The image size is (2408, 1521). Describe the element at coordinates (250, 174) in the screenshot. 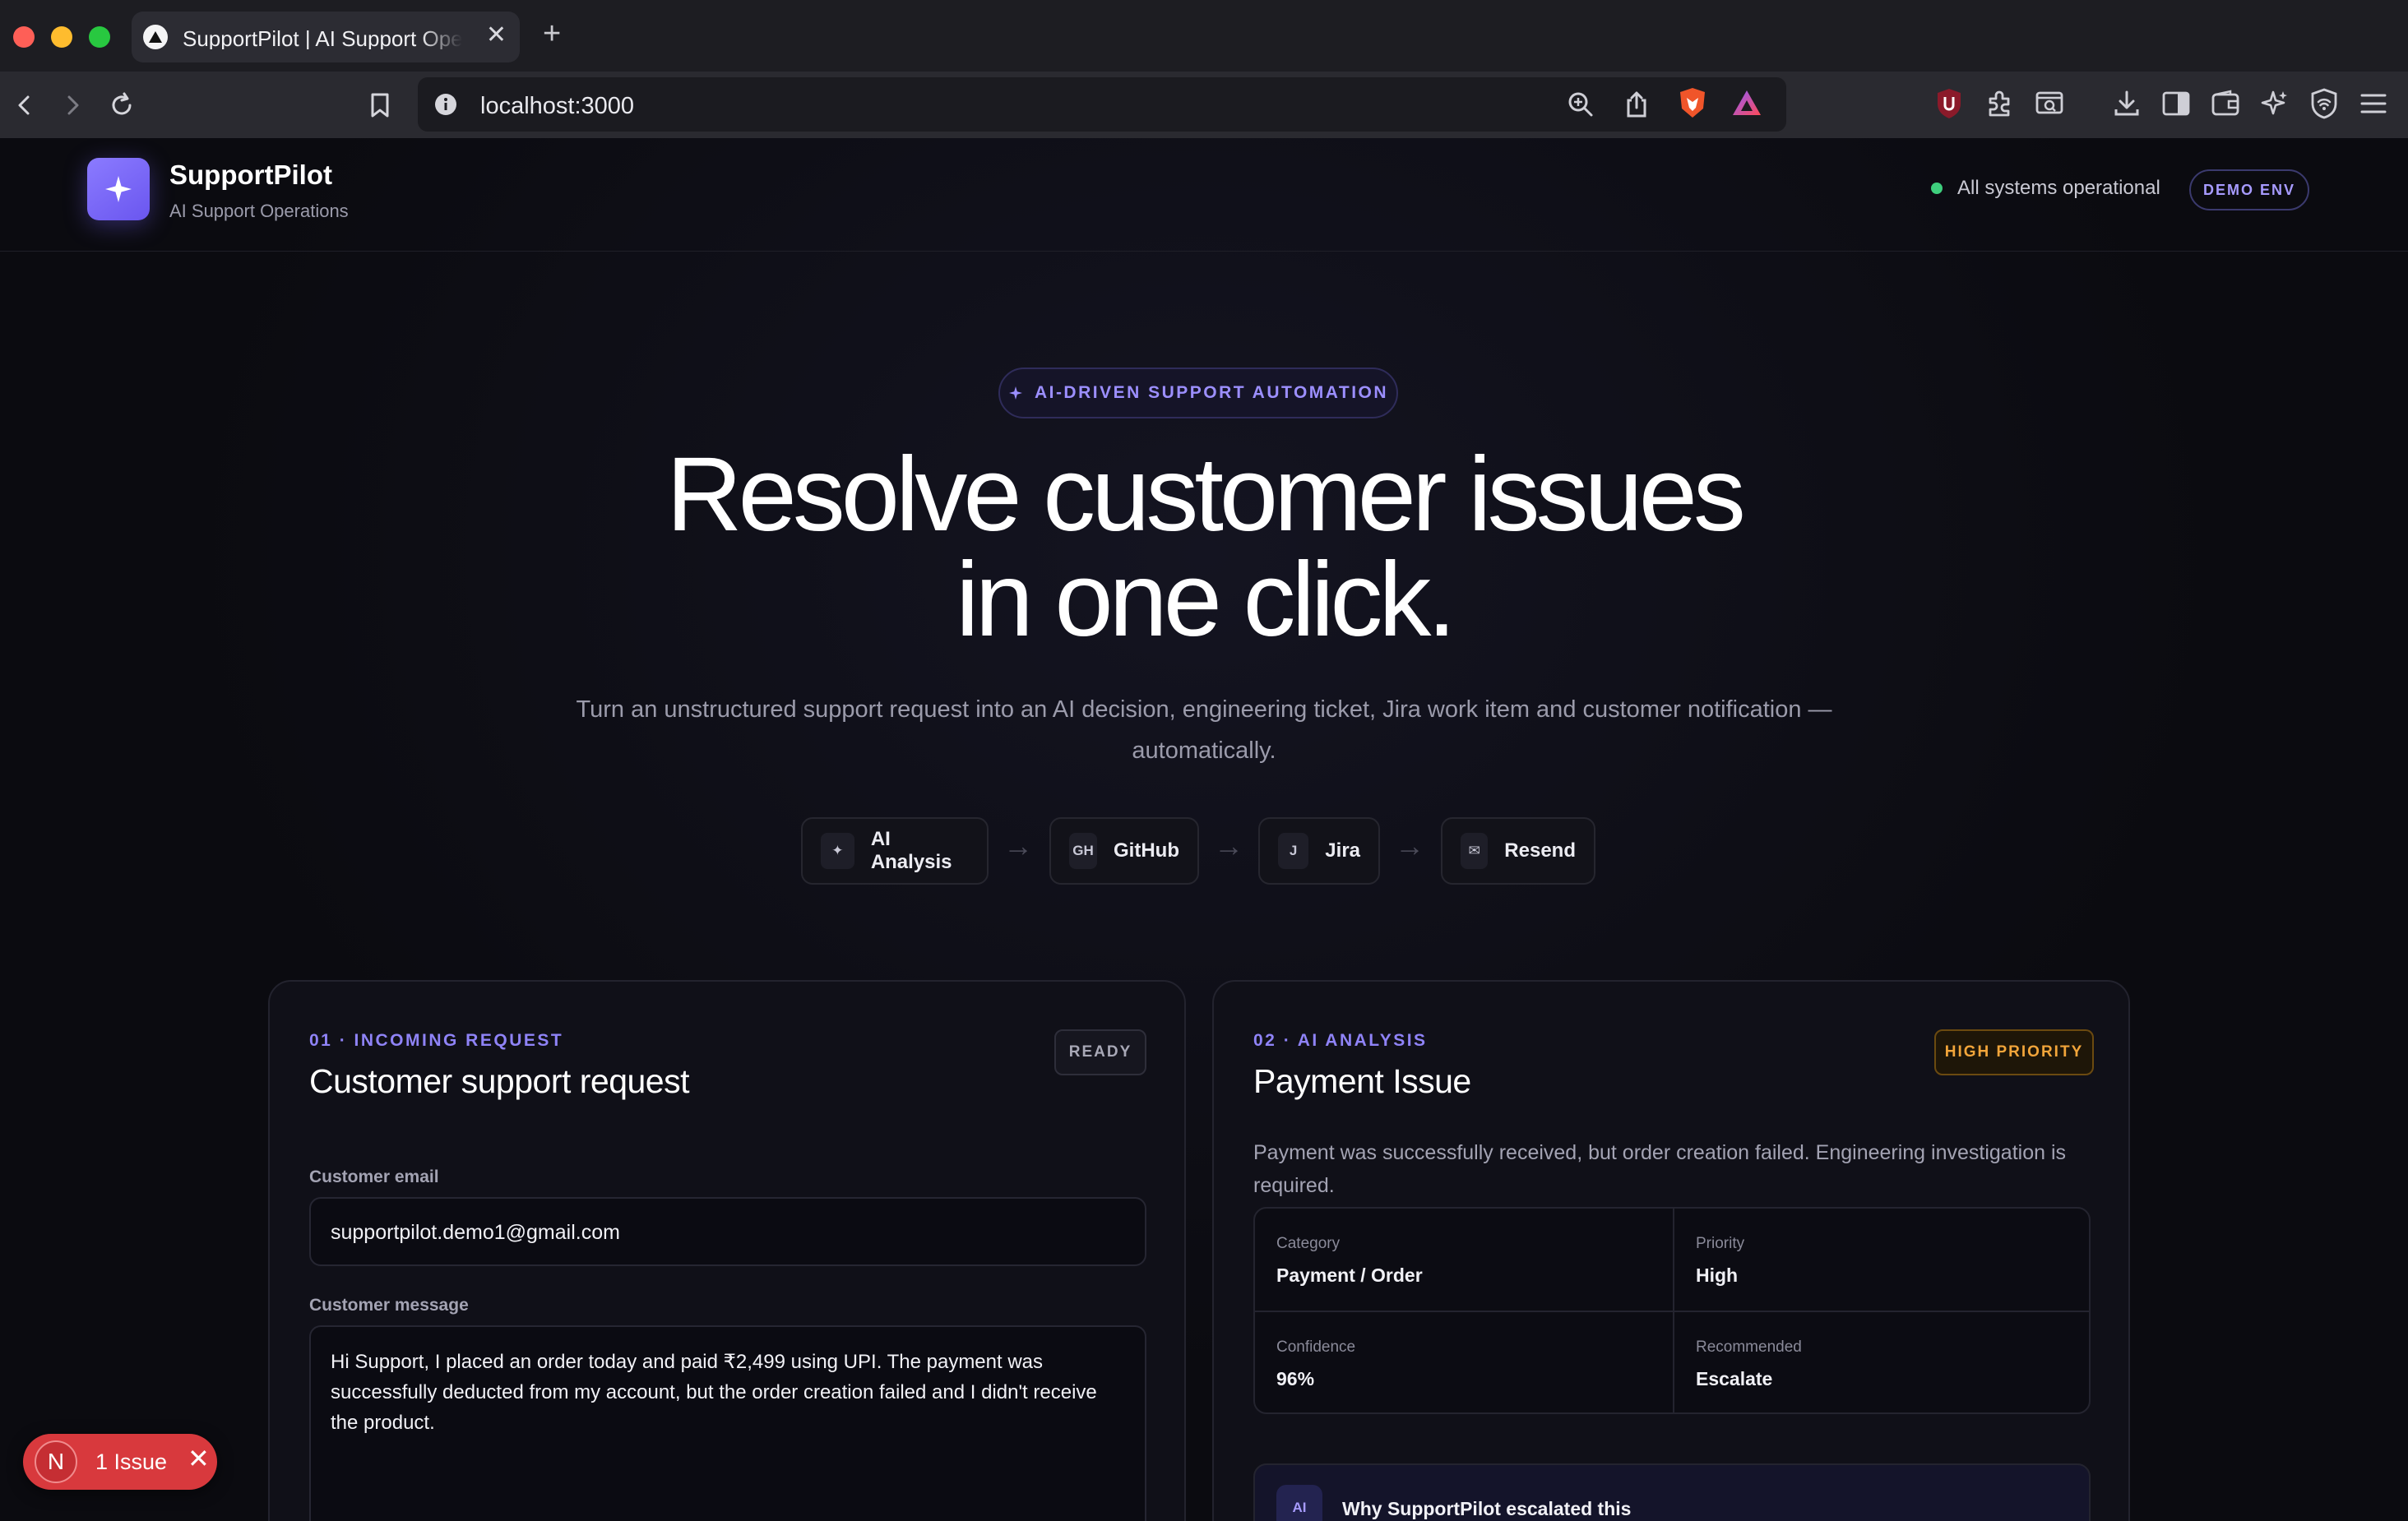

I see `brand-name: SupportPilot` at that location.